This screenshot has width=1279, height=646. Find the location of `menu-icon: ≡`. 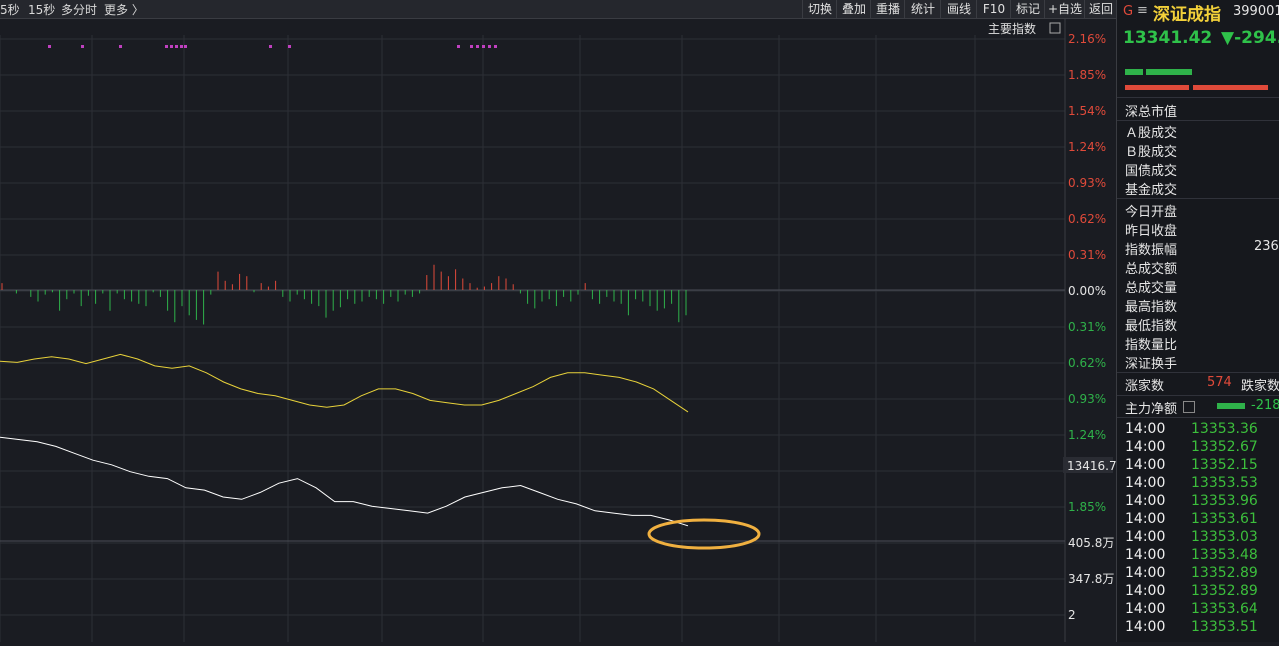

menu-icon: ≡ is located at coordinates (1142, 10).